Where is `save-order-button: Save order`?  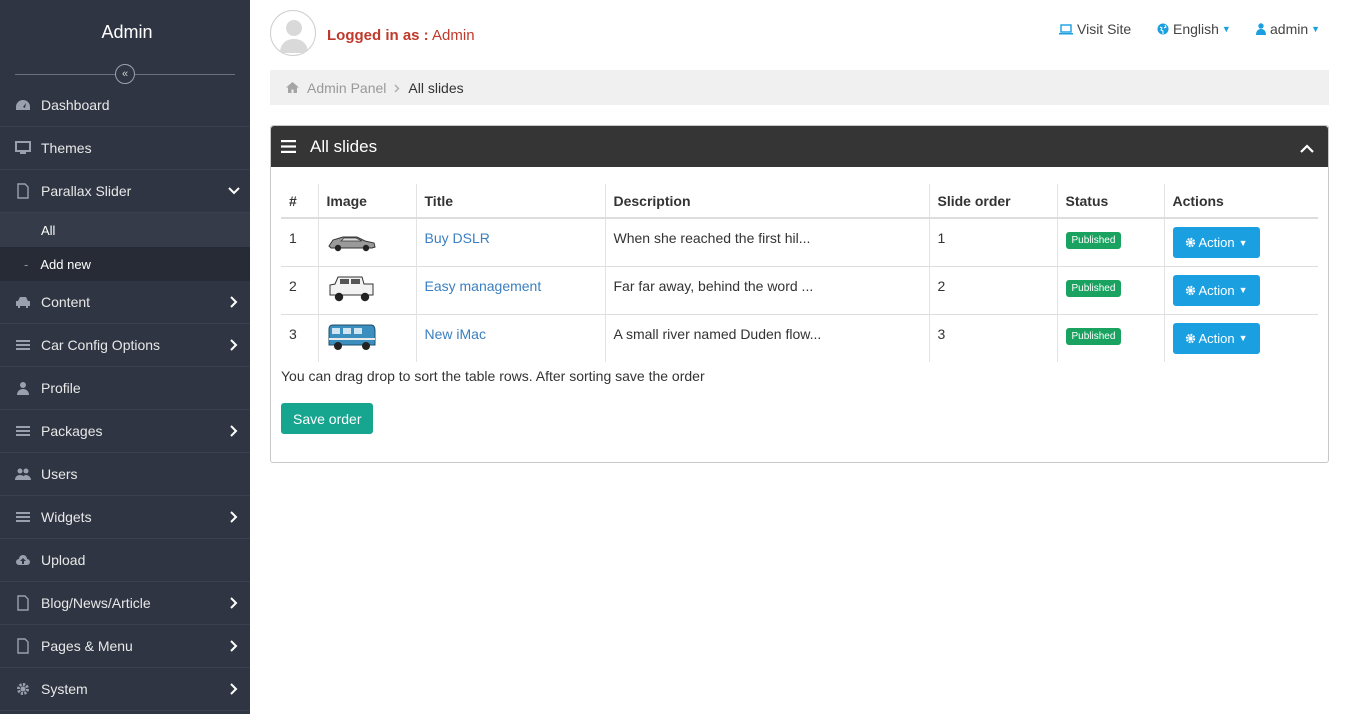 save-order-button: Save order is located at coordinates (327, 418).